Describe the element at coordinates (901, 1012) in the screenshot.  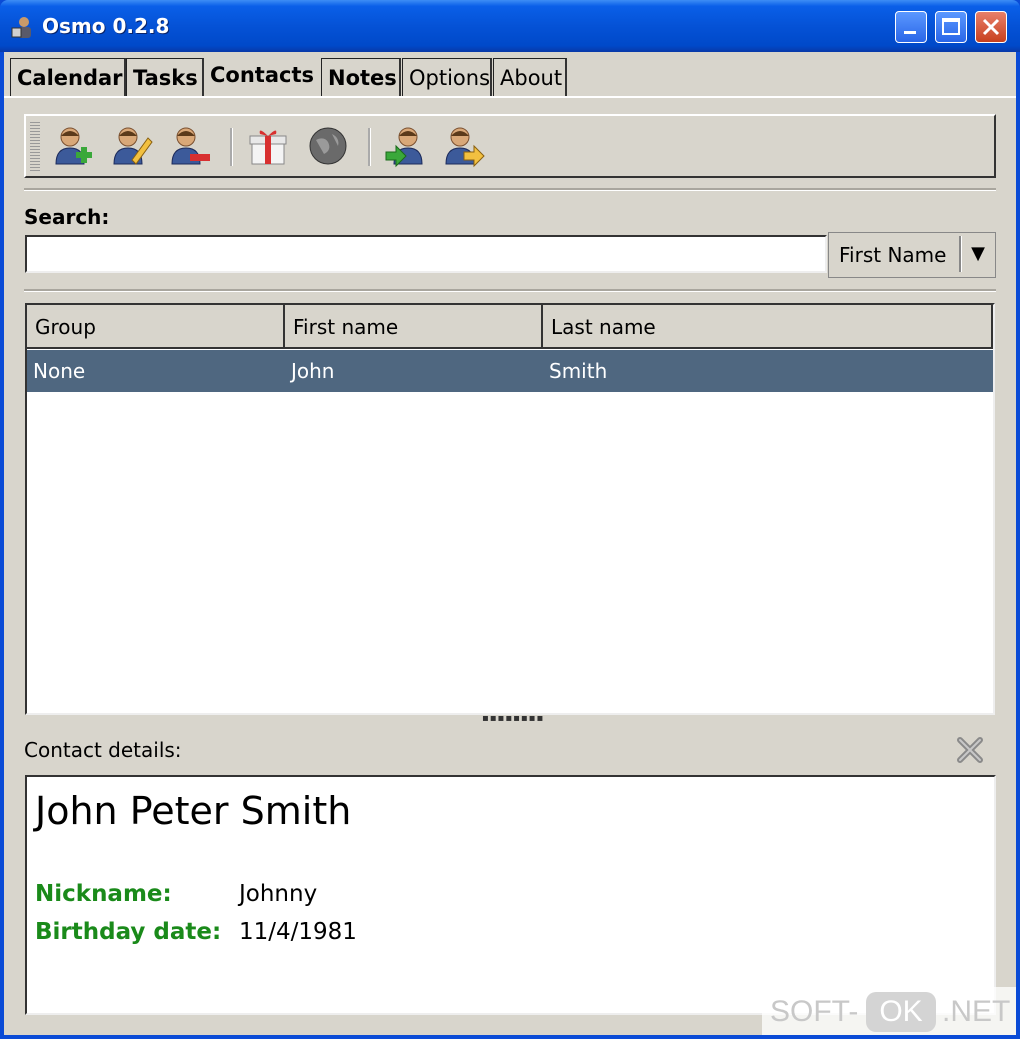
I see `watermark-badge: OK` at that location.